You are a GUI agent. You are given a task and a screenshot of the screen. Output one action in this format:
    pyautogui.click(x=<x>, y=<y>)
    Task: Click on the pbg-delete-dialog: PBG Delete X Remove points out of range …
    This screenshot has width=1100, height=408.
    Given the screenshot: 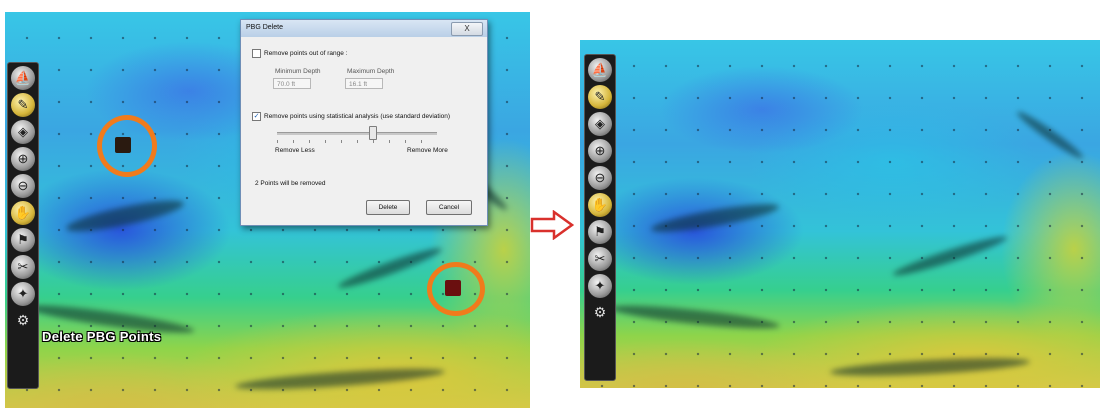 What is the action you would take?
    pyautogui.click(x=364, y=122)
    